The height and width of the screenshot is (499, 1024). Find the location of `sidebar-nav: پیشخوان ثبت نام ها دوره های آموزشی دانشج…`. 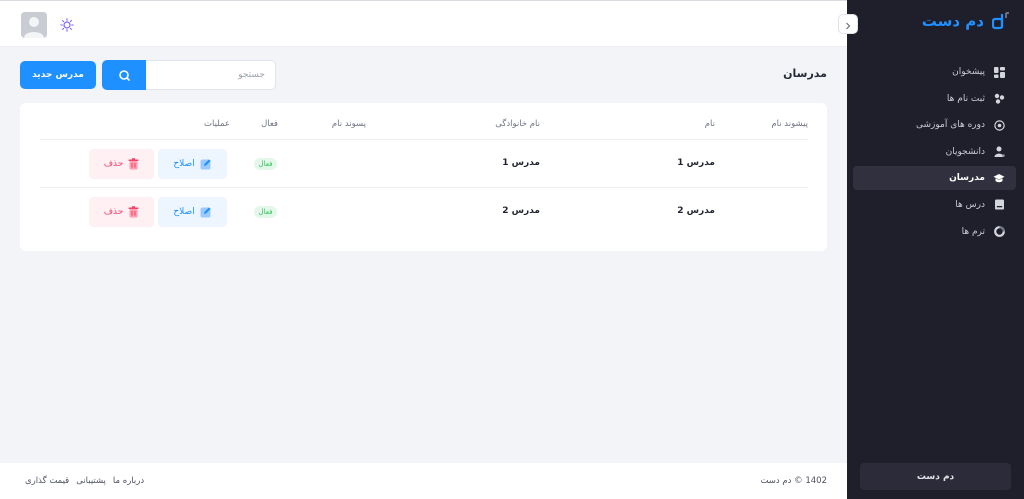

sidebar-nav: پیشخوان ثبت نام ها دوره های آموزشی دانشج… is located at coordinates (934, 153).